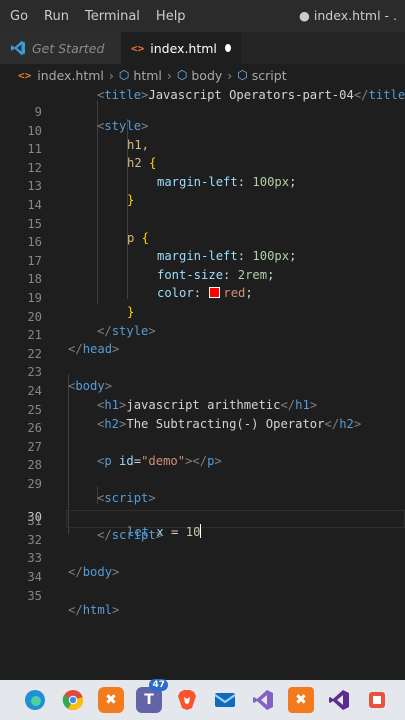  I want to click on code-line: 31 </script>, so click(202, 521).